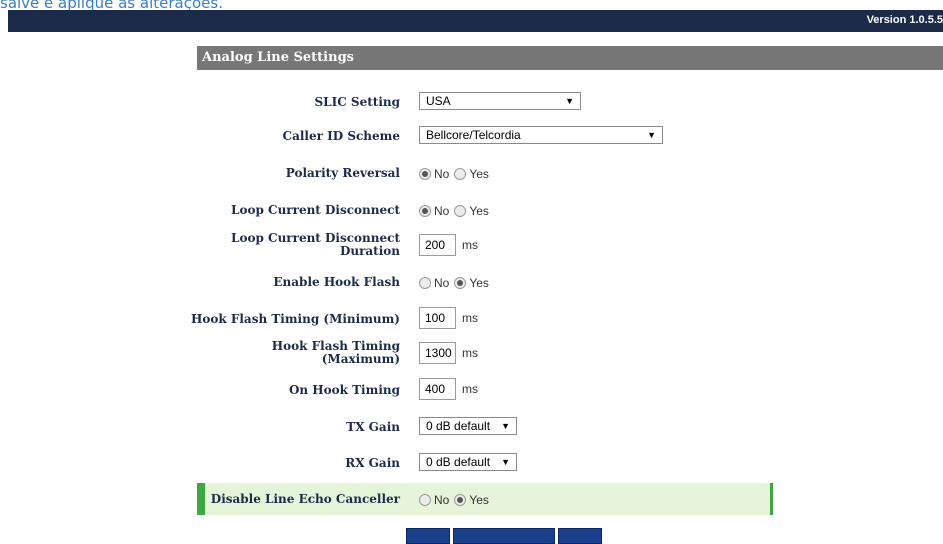 The height and width of the screenshot is (544, 943). I want to click on rx-gain-label: RX Gain, so click(372, 463).